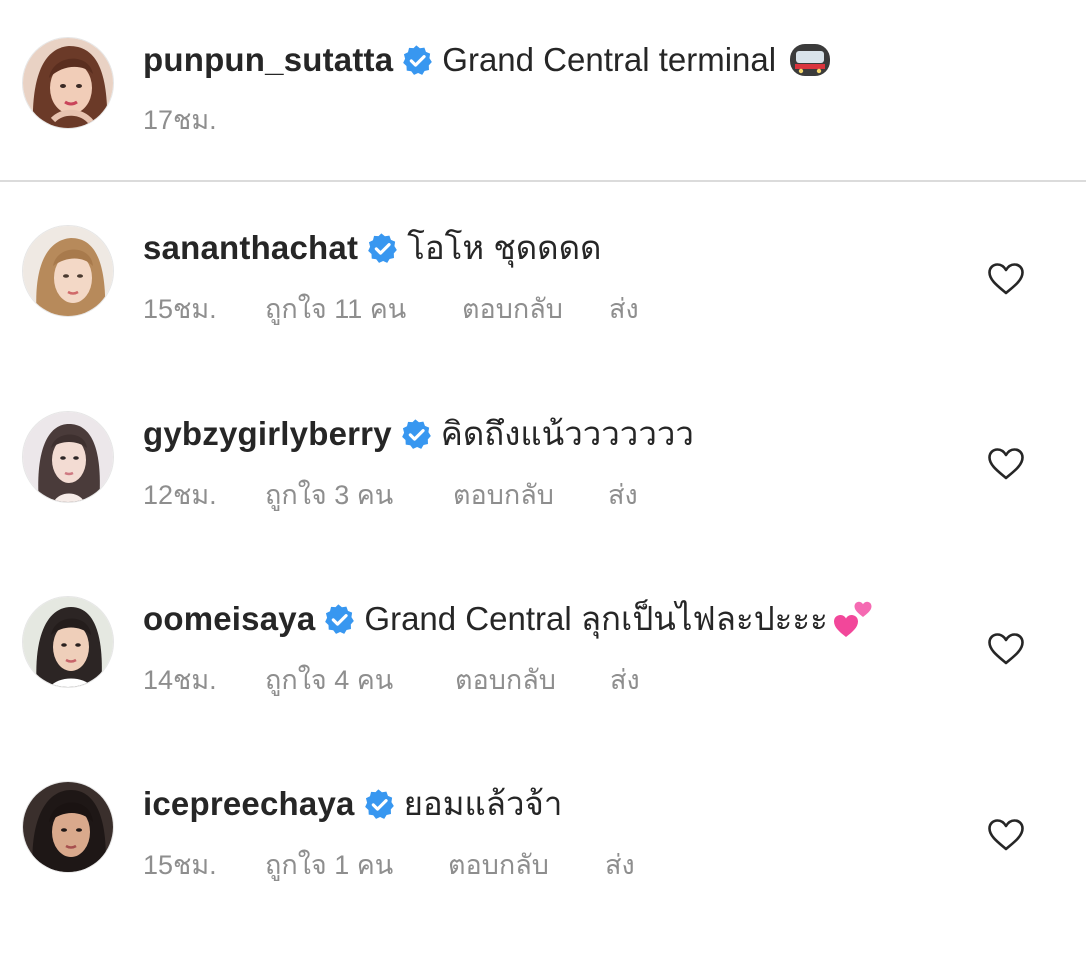  What do you see at coordinates (180, 119) in the screenshot?
I see `caption-timestamp: 17ชม.` at bounding box center [180, 119].